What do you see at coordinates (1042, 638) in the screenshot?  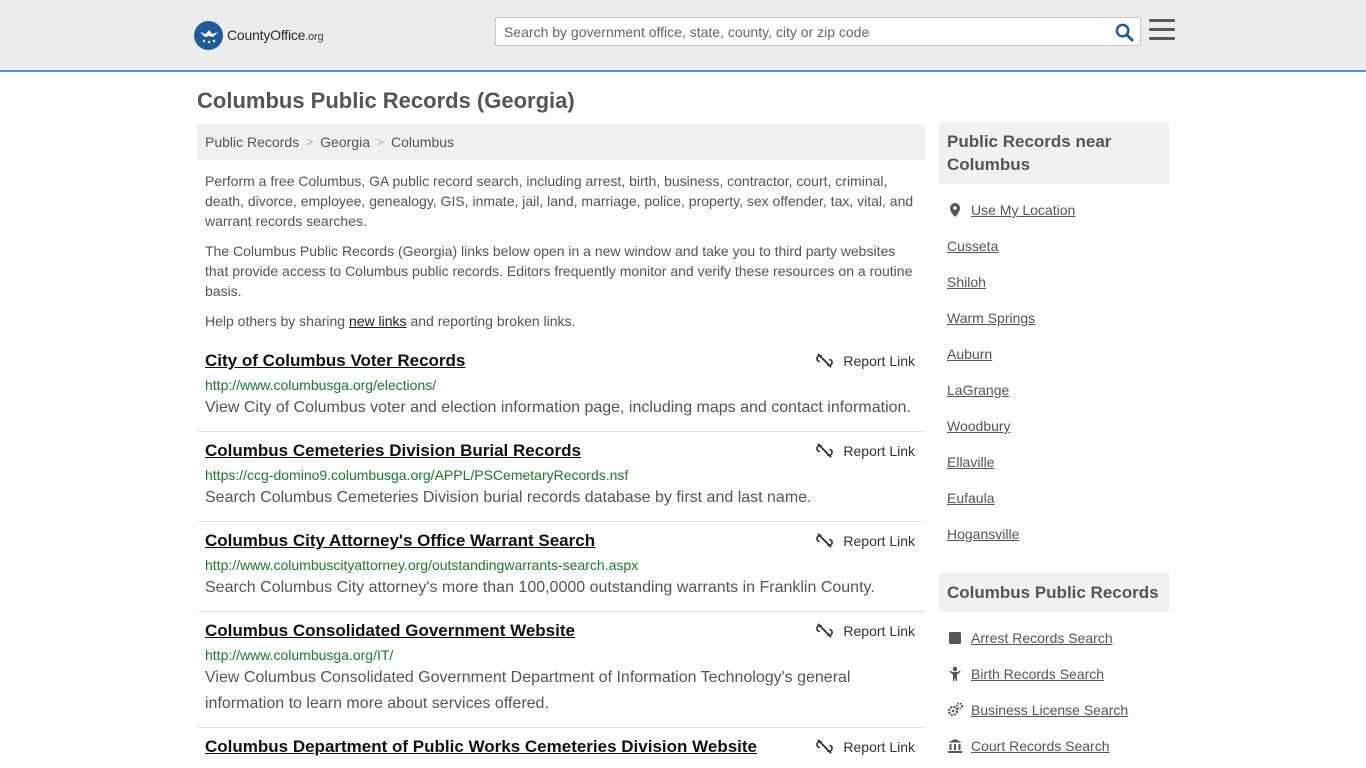 I see `arrest-records-link: Arrest Records Search` at bounding box center [1042, 638].